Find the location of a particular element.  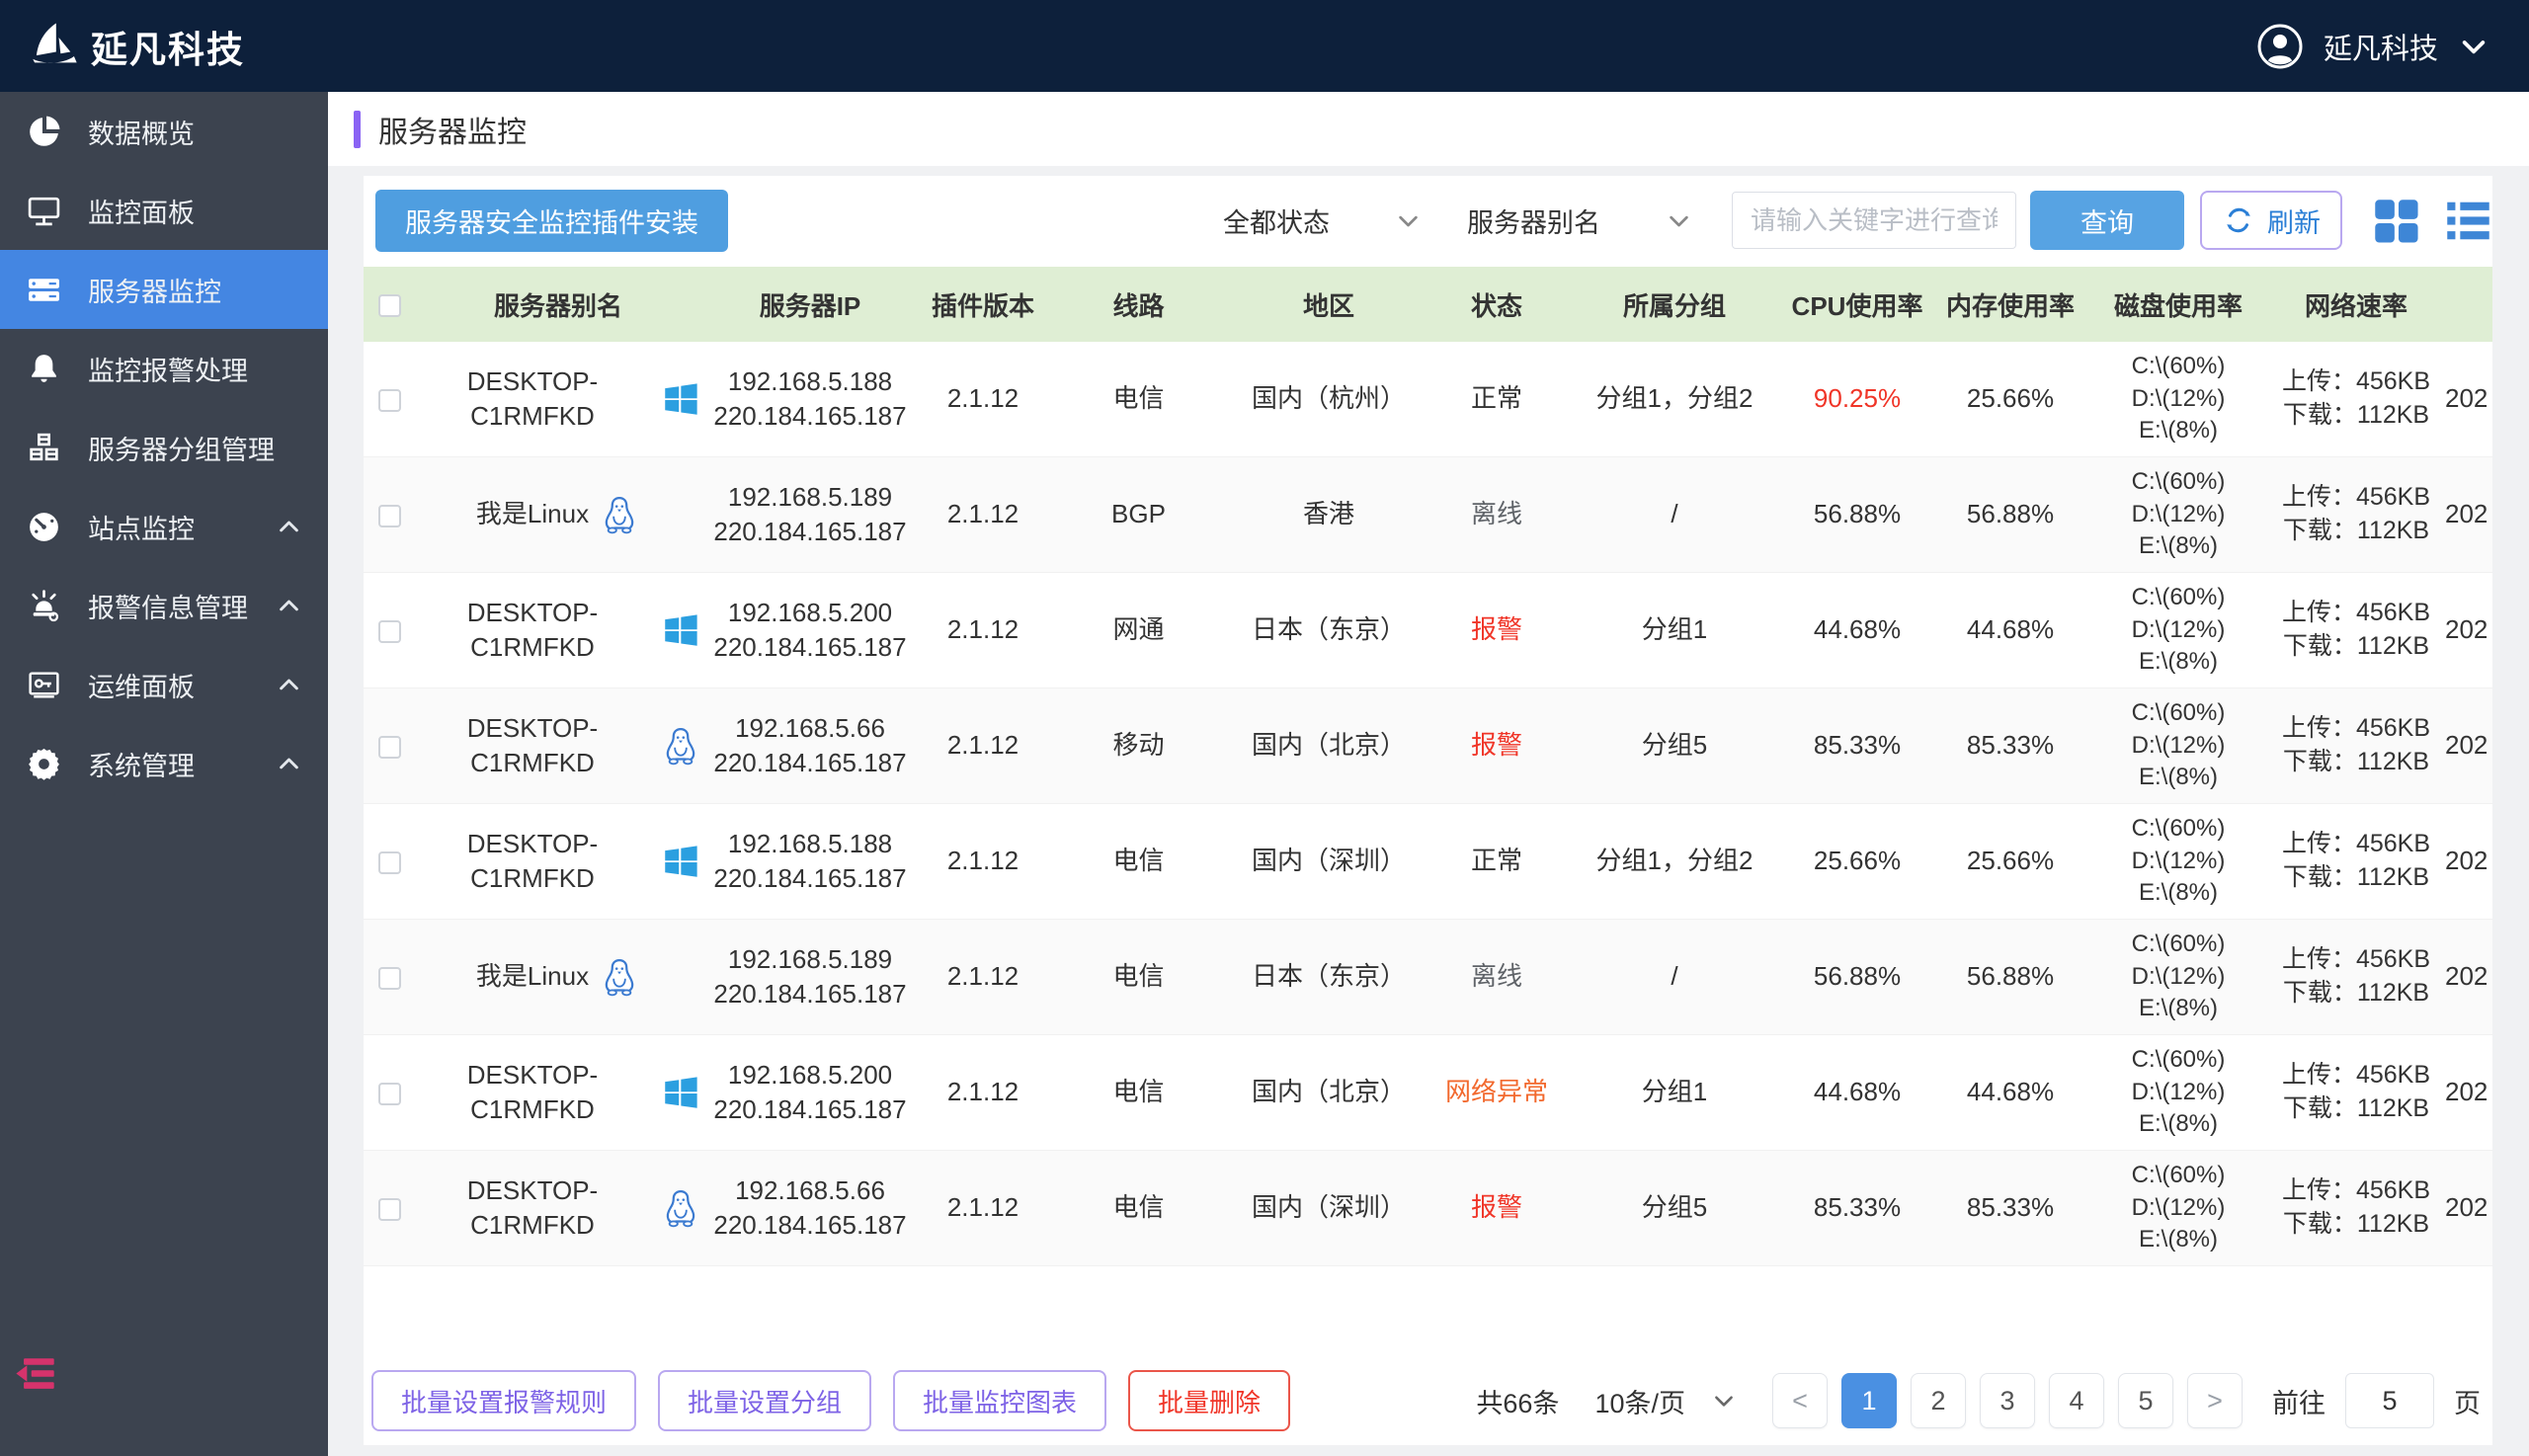

sidebar-item-gear: 系统管理 is located at coordinates (164, 763).